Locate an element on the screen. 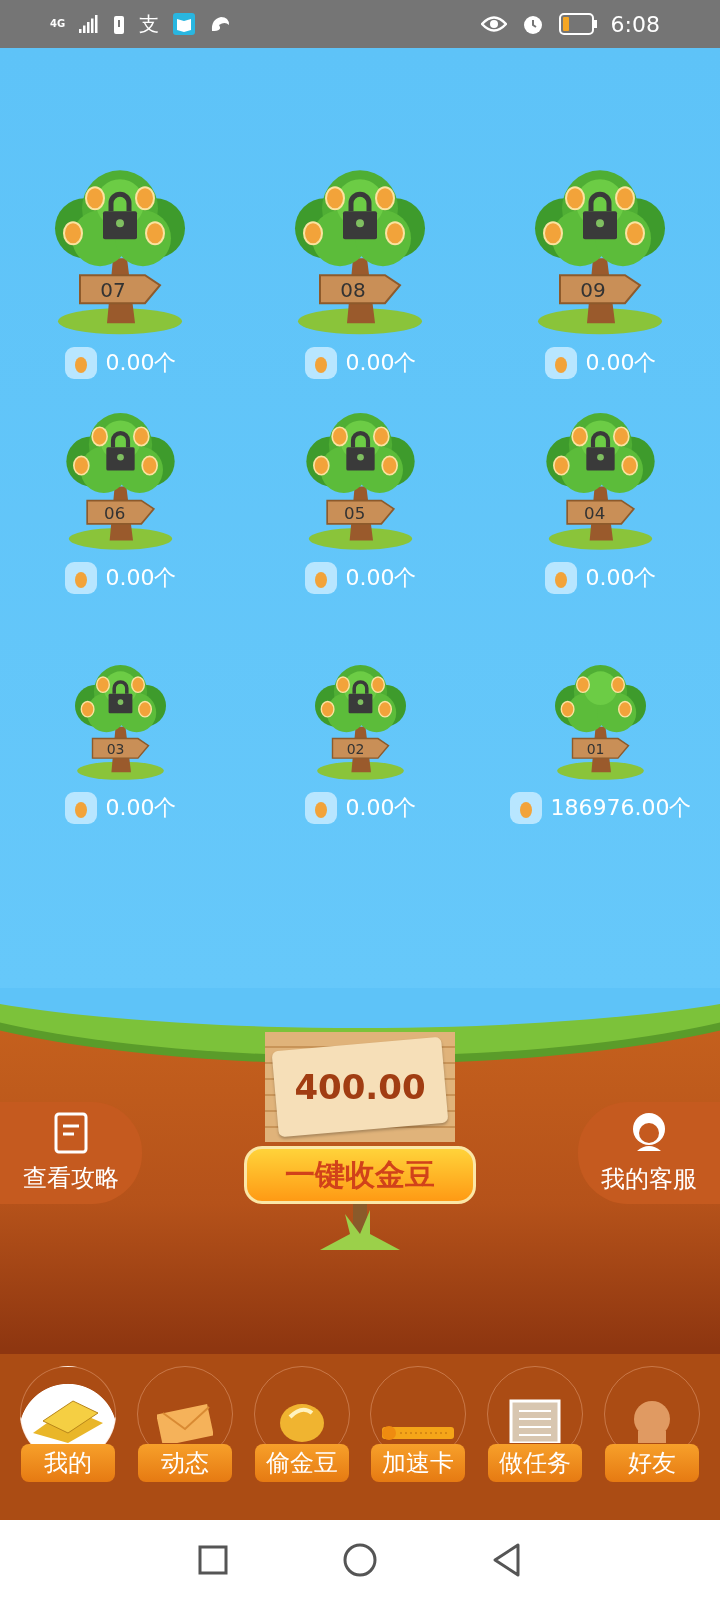 Image resolution: width=720 pixels, height=1600 pixels. bean-amount: 186976.00个 is located at coordinates (621, 808).